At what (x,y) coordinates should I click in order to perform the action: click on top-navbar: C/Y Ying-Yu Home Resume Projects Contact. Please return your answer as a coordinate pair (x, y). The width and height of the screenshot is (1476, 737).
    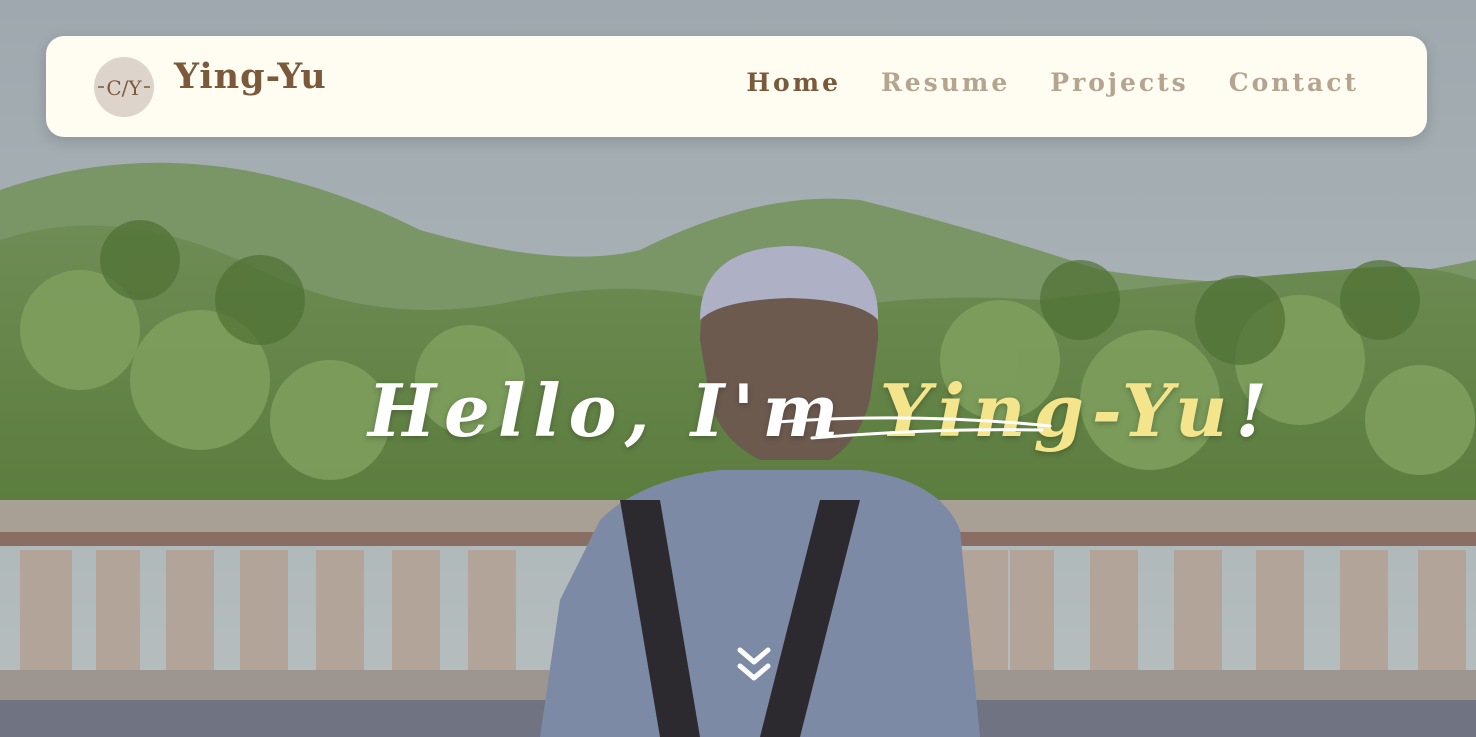
    Looking at the image, I should click on (736, 86).